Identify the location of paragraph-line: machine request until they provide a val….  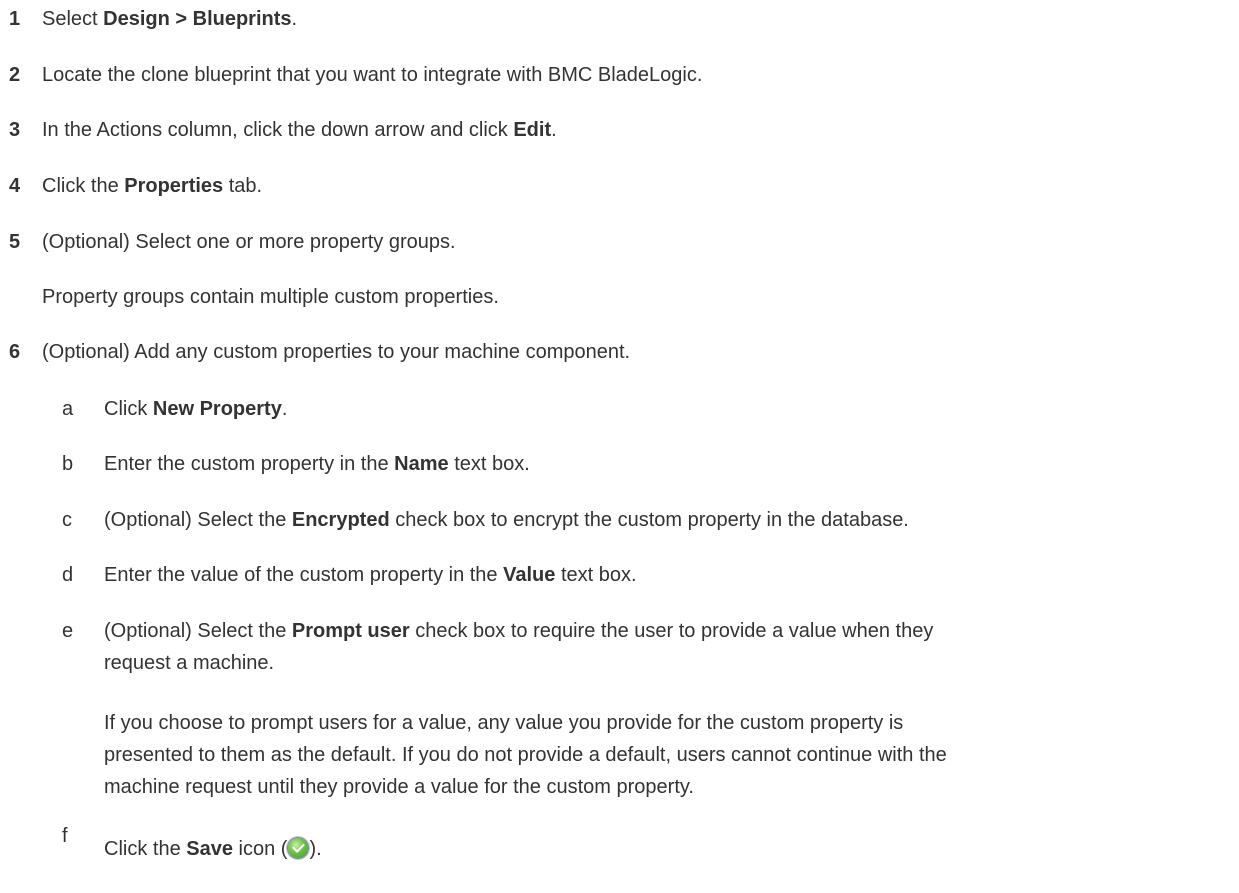
(399, 787).